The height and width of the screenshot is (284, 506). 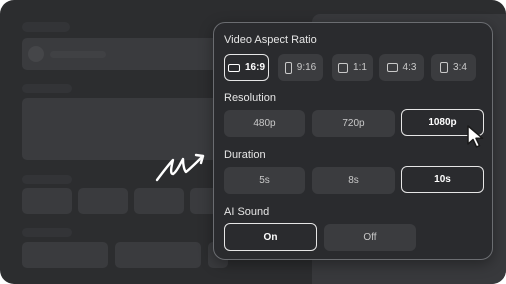 I want to click on classic-portrait-icon, so click(x=444, y=67).